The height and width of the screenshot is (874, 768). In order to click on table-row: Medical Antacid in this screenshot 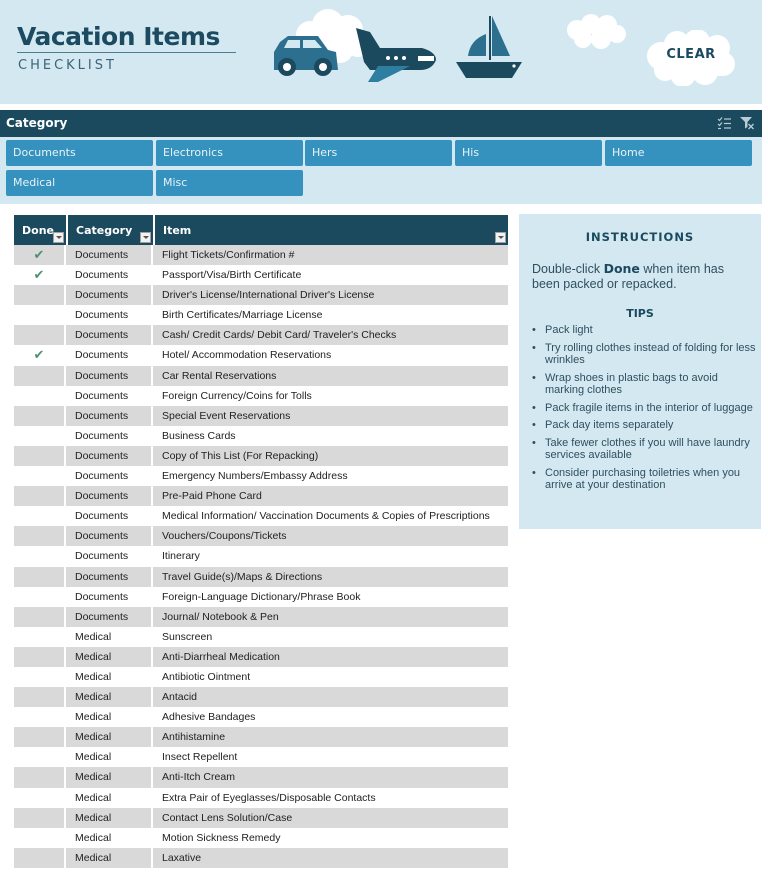, I will do `click(261, 697)`.